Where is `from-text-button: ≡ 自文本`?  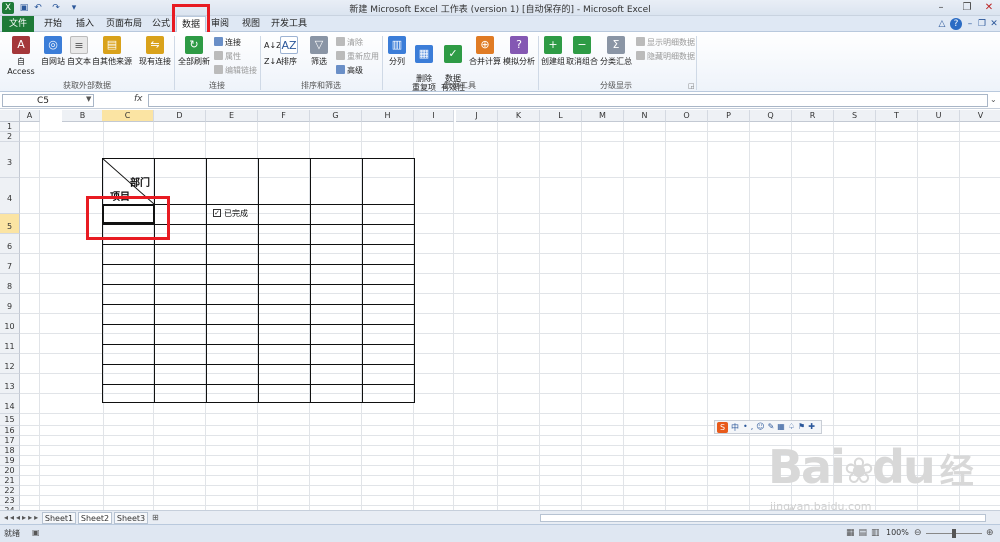
from-text-button: ≡ 自文本 is located at coordinates (79, 51).